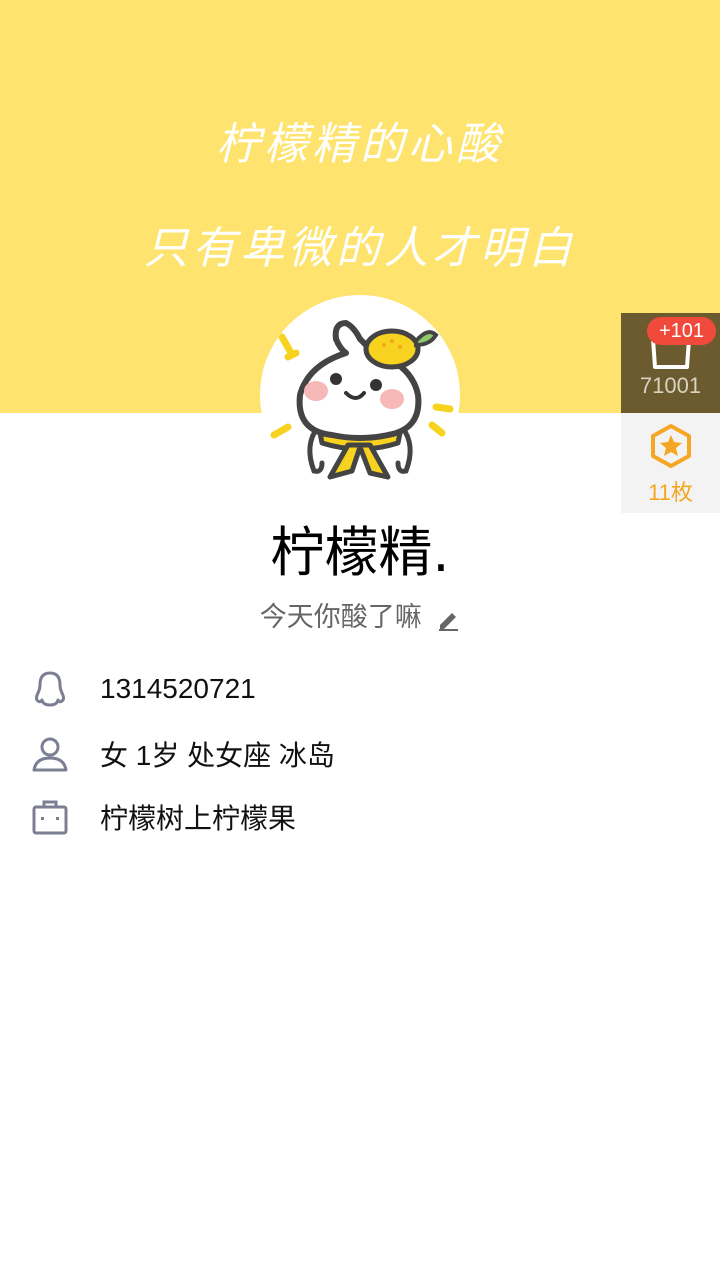 The height and width of the screenshot is (1278, 720). Describe the element at coordinates (670, 363) in the screenshot. I see `coin-button: +101 71001` at that location.